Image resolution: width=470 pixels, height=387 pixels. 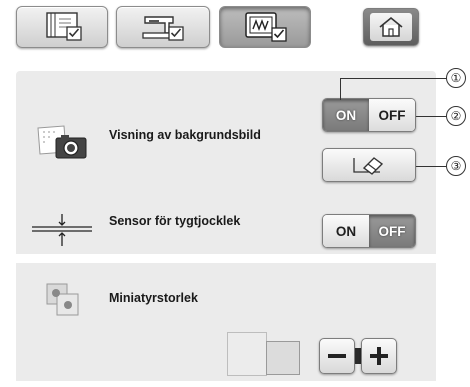 What do you see at coordinates (62, 230) in the screenshot?
I see `fabric-thickness-icon` at bounding box center [62, 230].